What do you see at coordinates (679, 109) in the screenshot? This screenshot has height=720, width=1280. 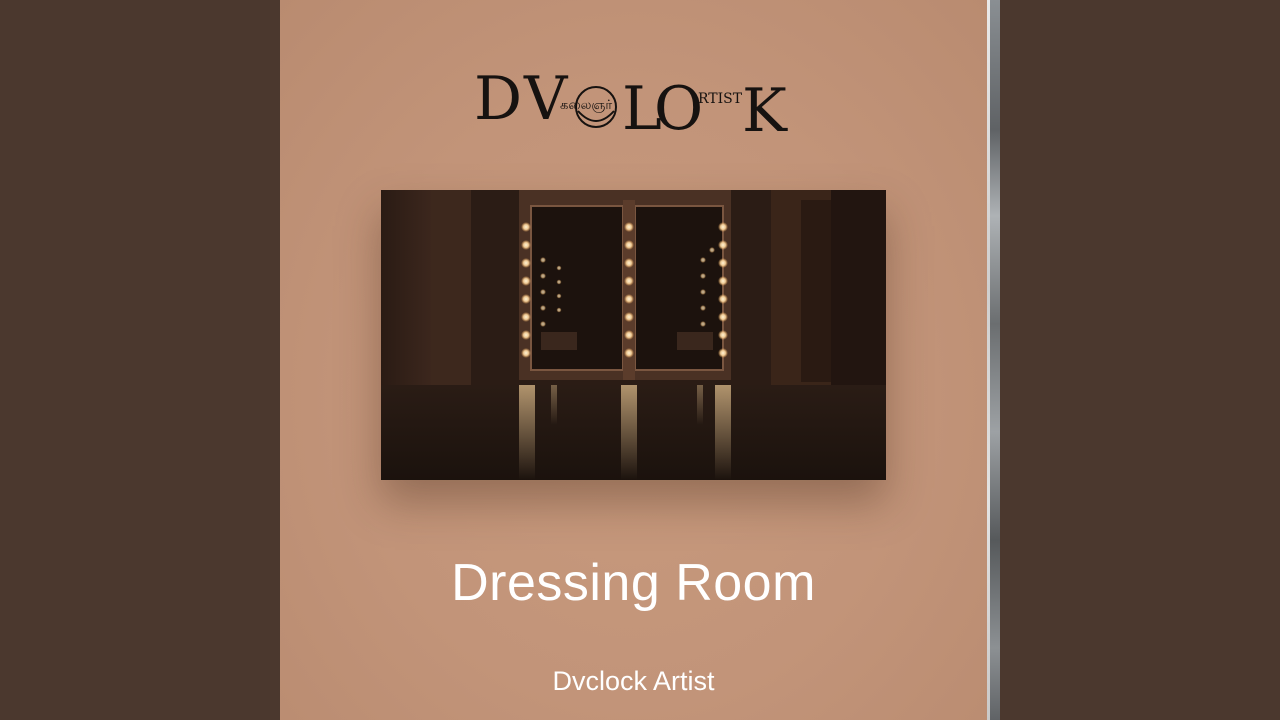 I see `svg-text: O` at bounding box center [679, 109].